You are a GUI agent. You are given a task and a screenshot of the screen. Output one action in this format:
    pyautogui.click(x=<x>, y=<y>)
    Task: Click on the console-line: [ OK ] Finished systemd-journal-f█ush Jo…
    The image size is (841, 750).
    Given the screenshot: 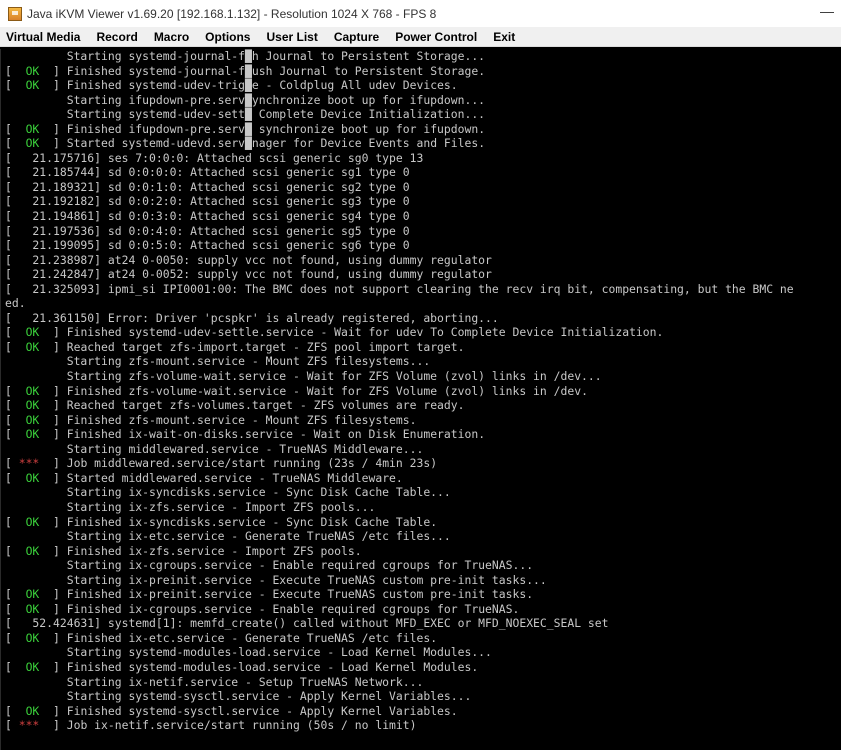 What is the action you would take?
    pyautogui.click(x=245, y=70)
    